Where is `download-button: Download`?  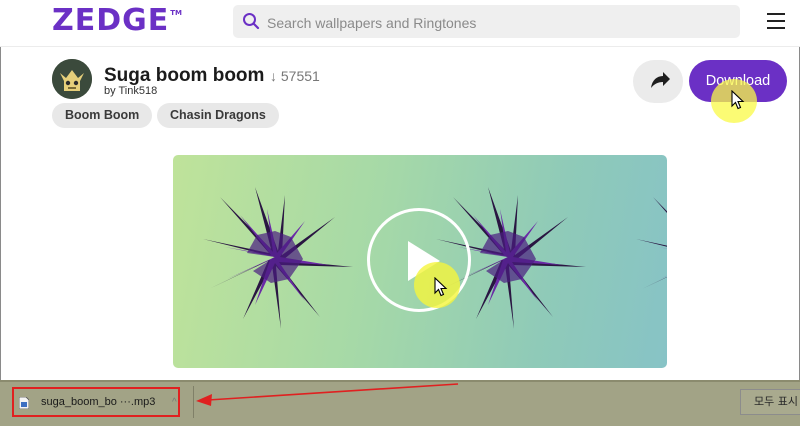 download-button: Download is located at coordinates (738, 81).